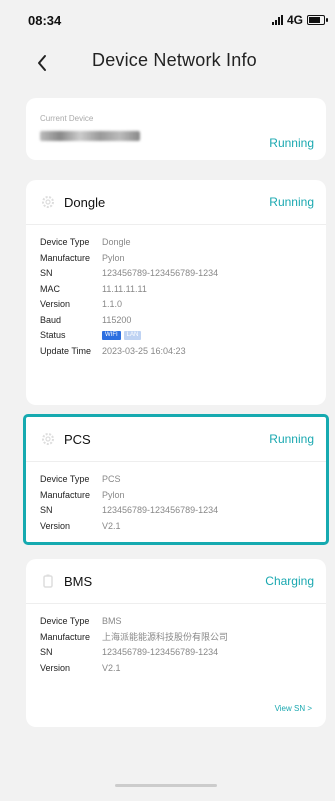 The height and width of the screenshot is (801, 335). What do you see at coordinates (174, 60) in the screenshot?
I see `page-title: Device Network Info` at bounding box center [174, 60].